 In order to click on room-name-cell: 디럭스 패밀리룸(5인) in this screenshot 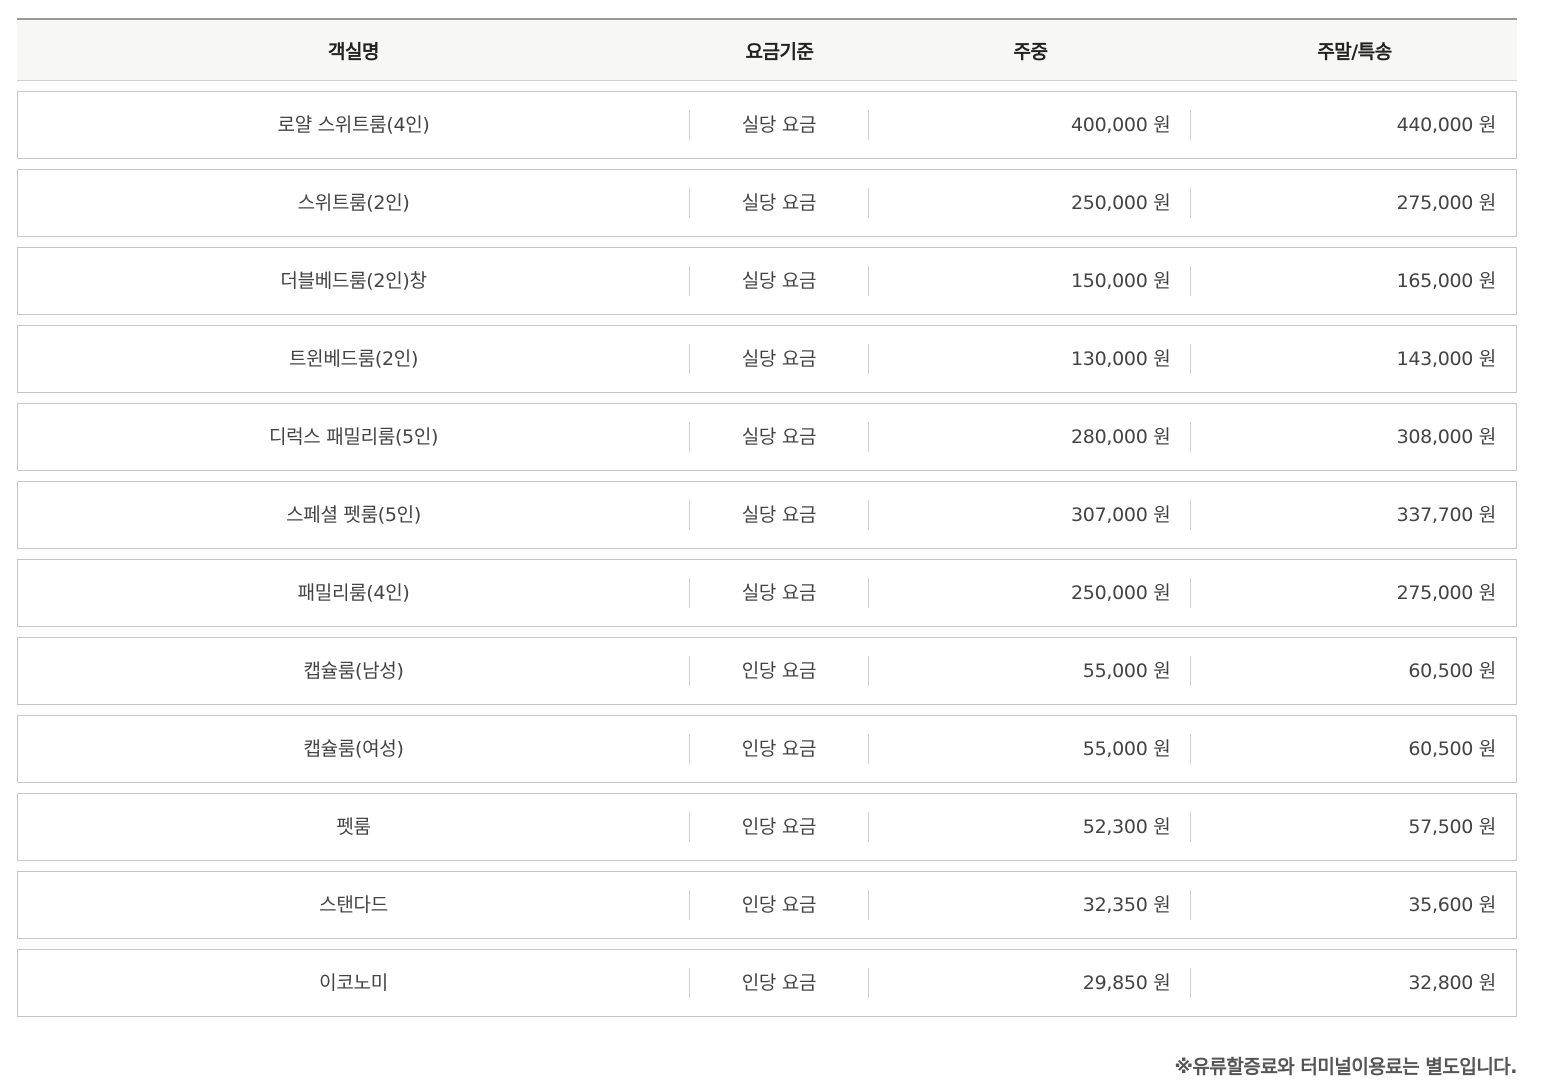, I will do `click(354, 437)`.